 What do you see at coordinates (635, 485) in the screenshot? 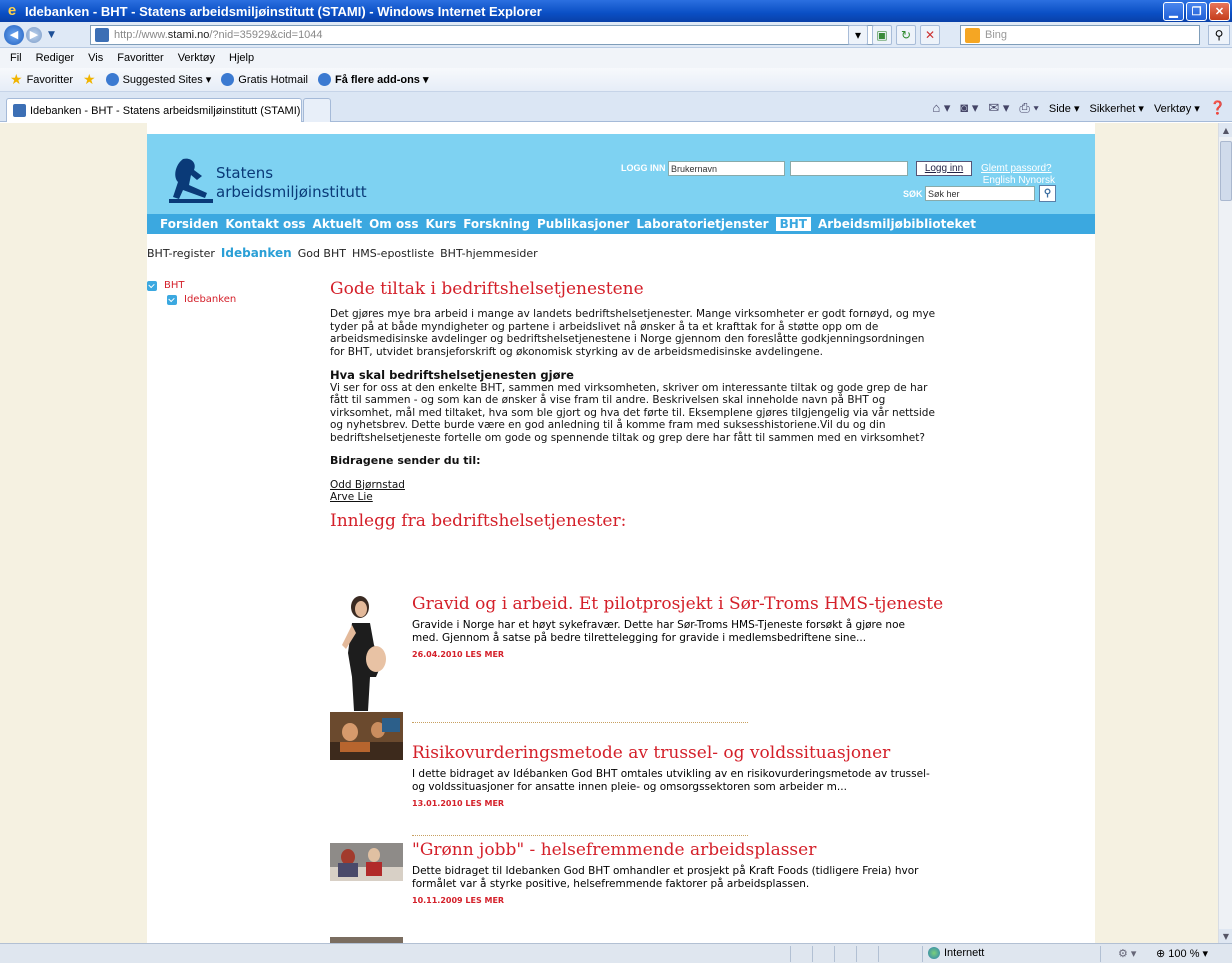
I see `contact-link-odd: Odd Bjørnstad` at bounding box center [635, 485].